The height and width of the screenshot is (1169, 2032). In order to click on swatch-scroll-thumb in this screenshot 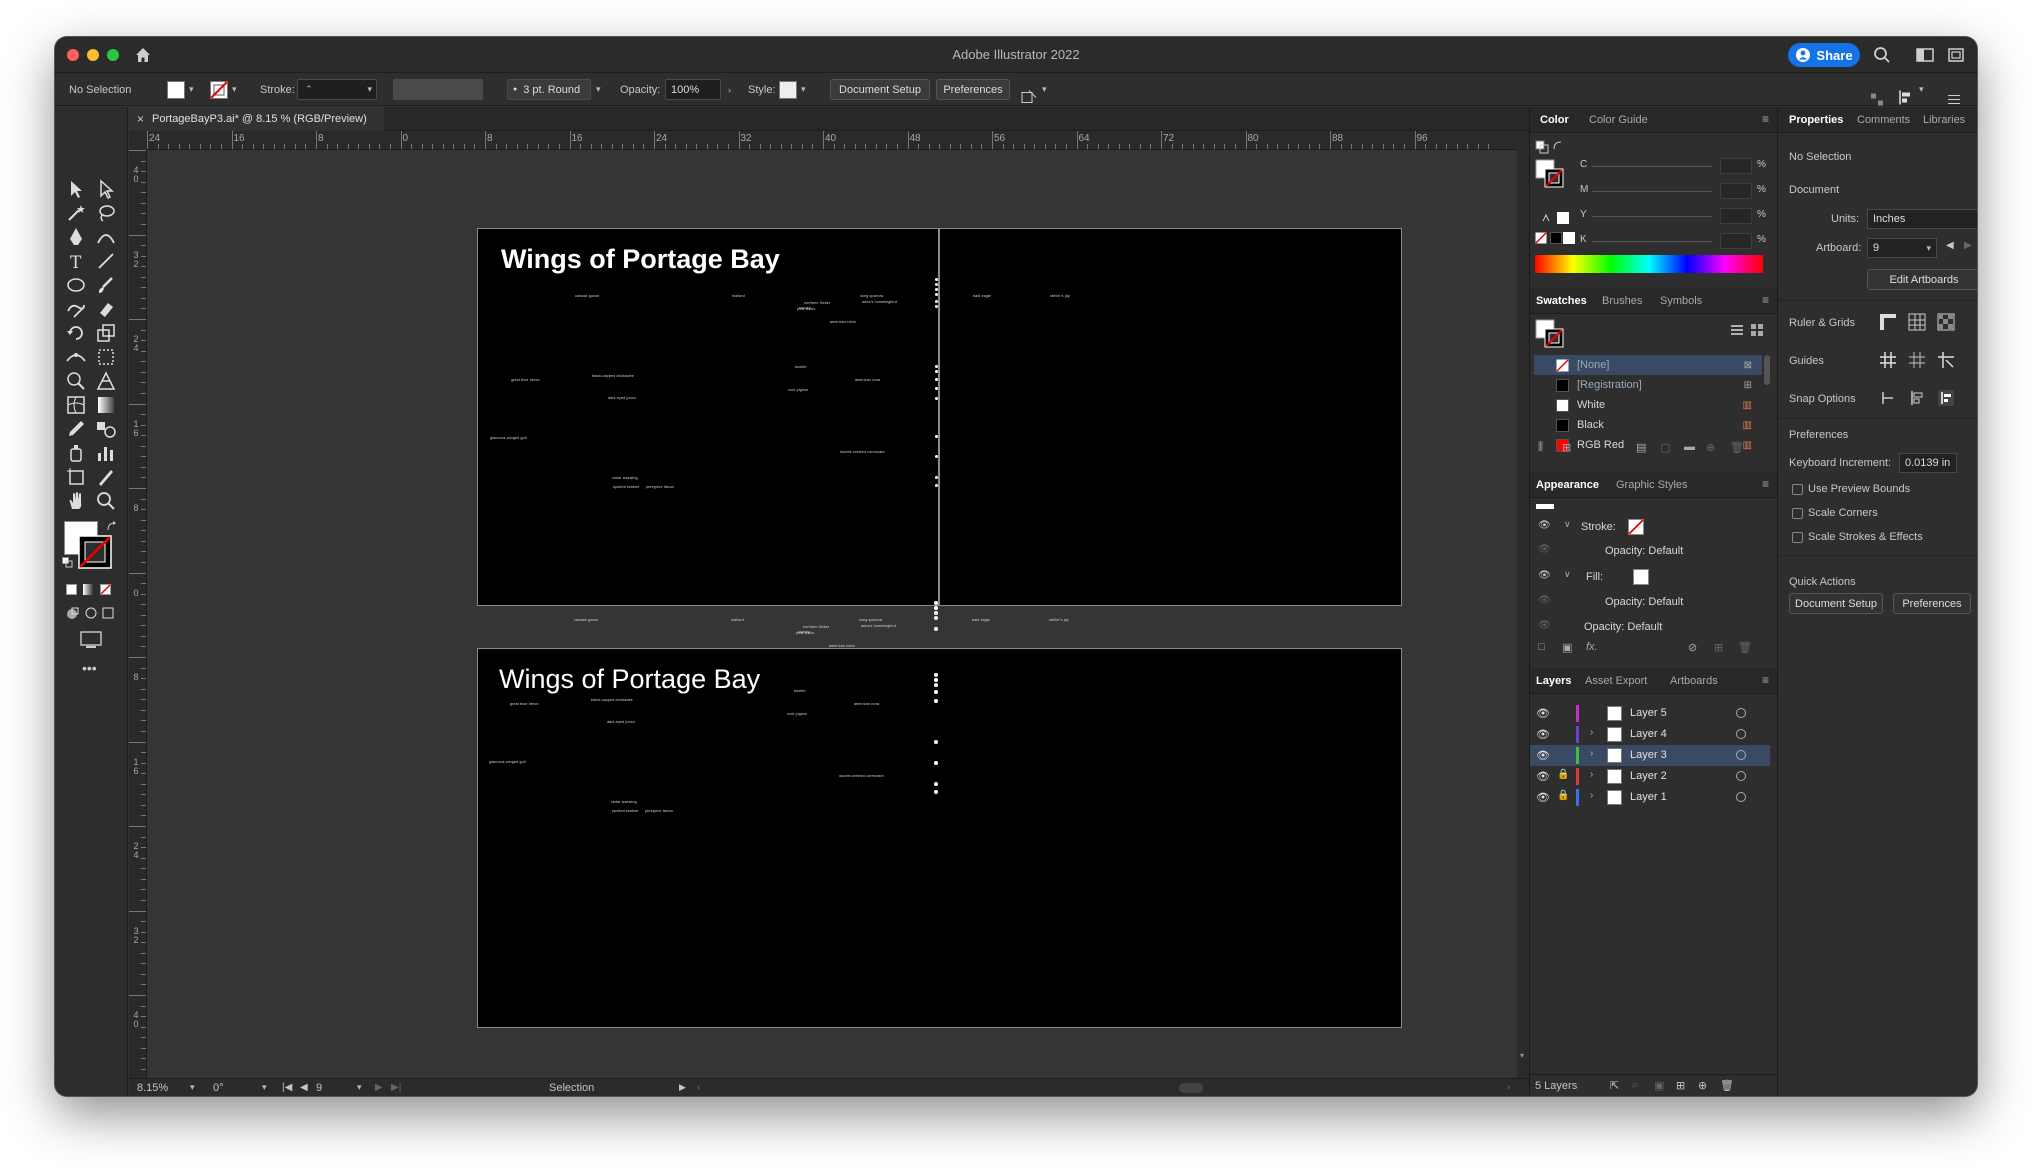, I will do `click(1767, 370)`.